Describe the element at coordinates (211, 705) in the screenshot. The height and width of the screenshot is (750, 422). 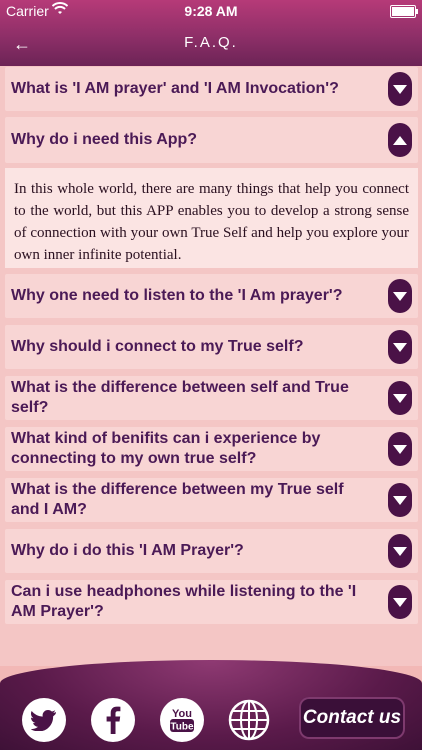
I see `footer-bar: You Tube Contact us` at that location.